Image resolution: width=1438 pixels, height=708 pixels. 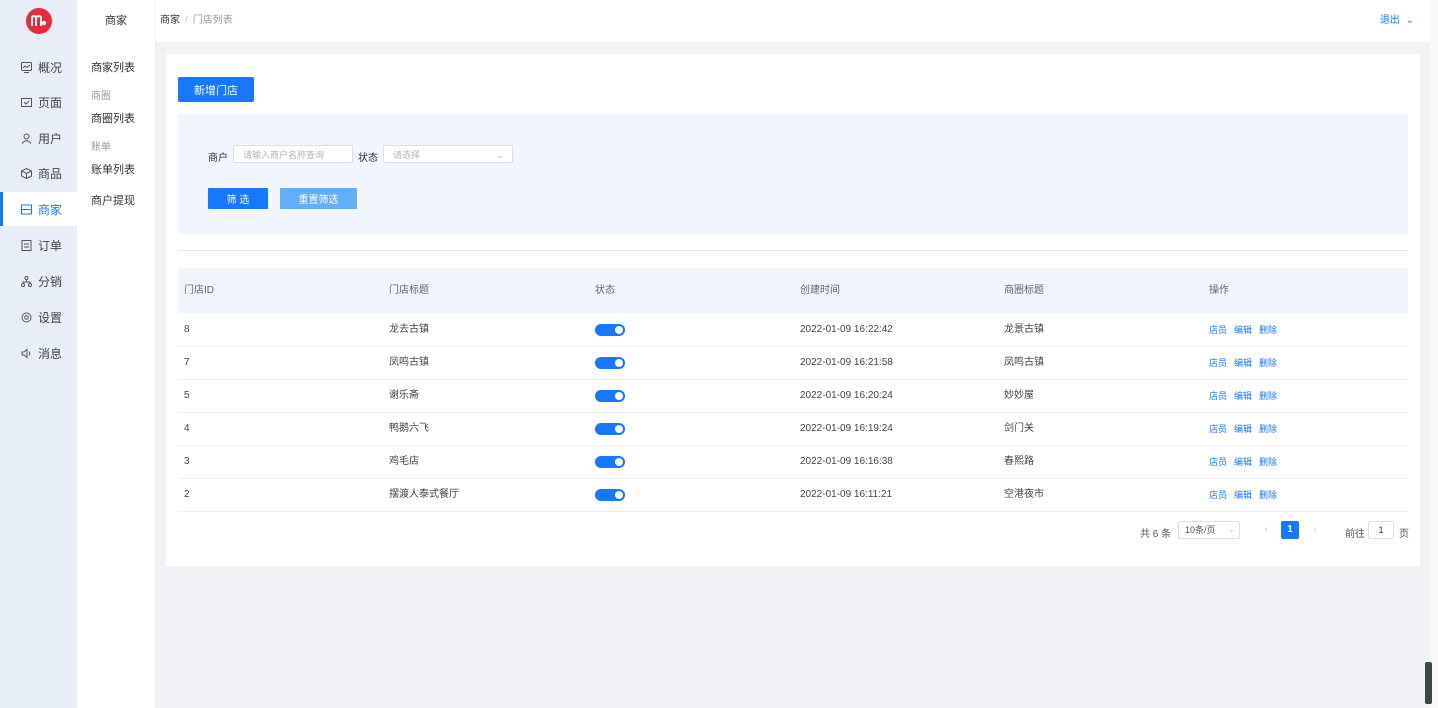 I want to click on status-select: 请选择 ⌄, so click(x=448, y=154).